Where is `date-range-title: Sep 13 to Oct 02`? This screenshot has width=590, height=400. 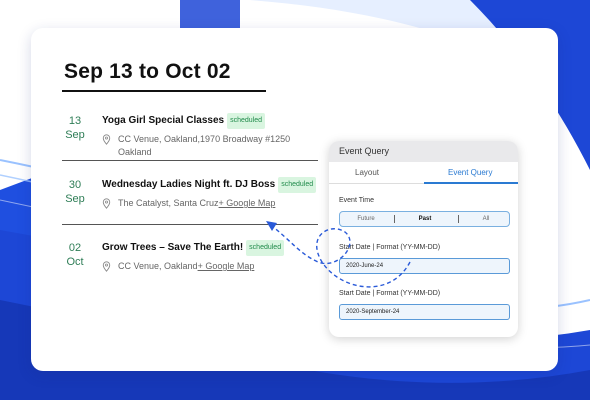
date-range-title: Sep 13 to Oct 02 is located at coordinates (147, 71).